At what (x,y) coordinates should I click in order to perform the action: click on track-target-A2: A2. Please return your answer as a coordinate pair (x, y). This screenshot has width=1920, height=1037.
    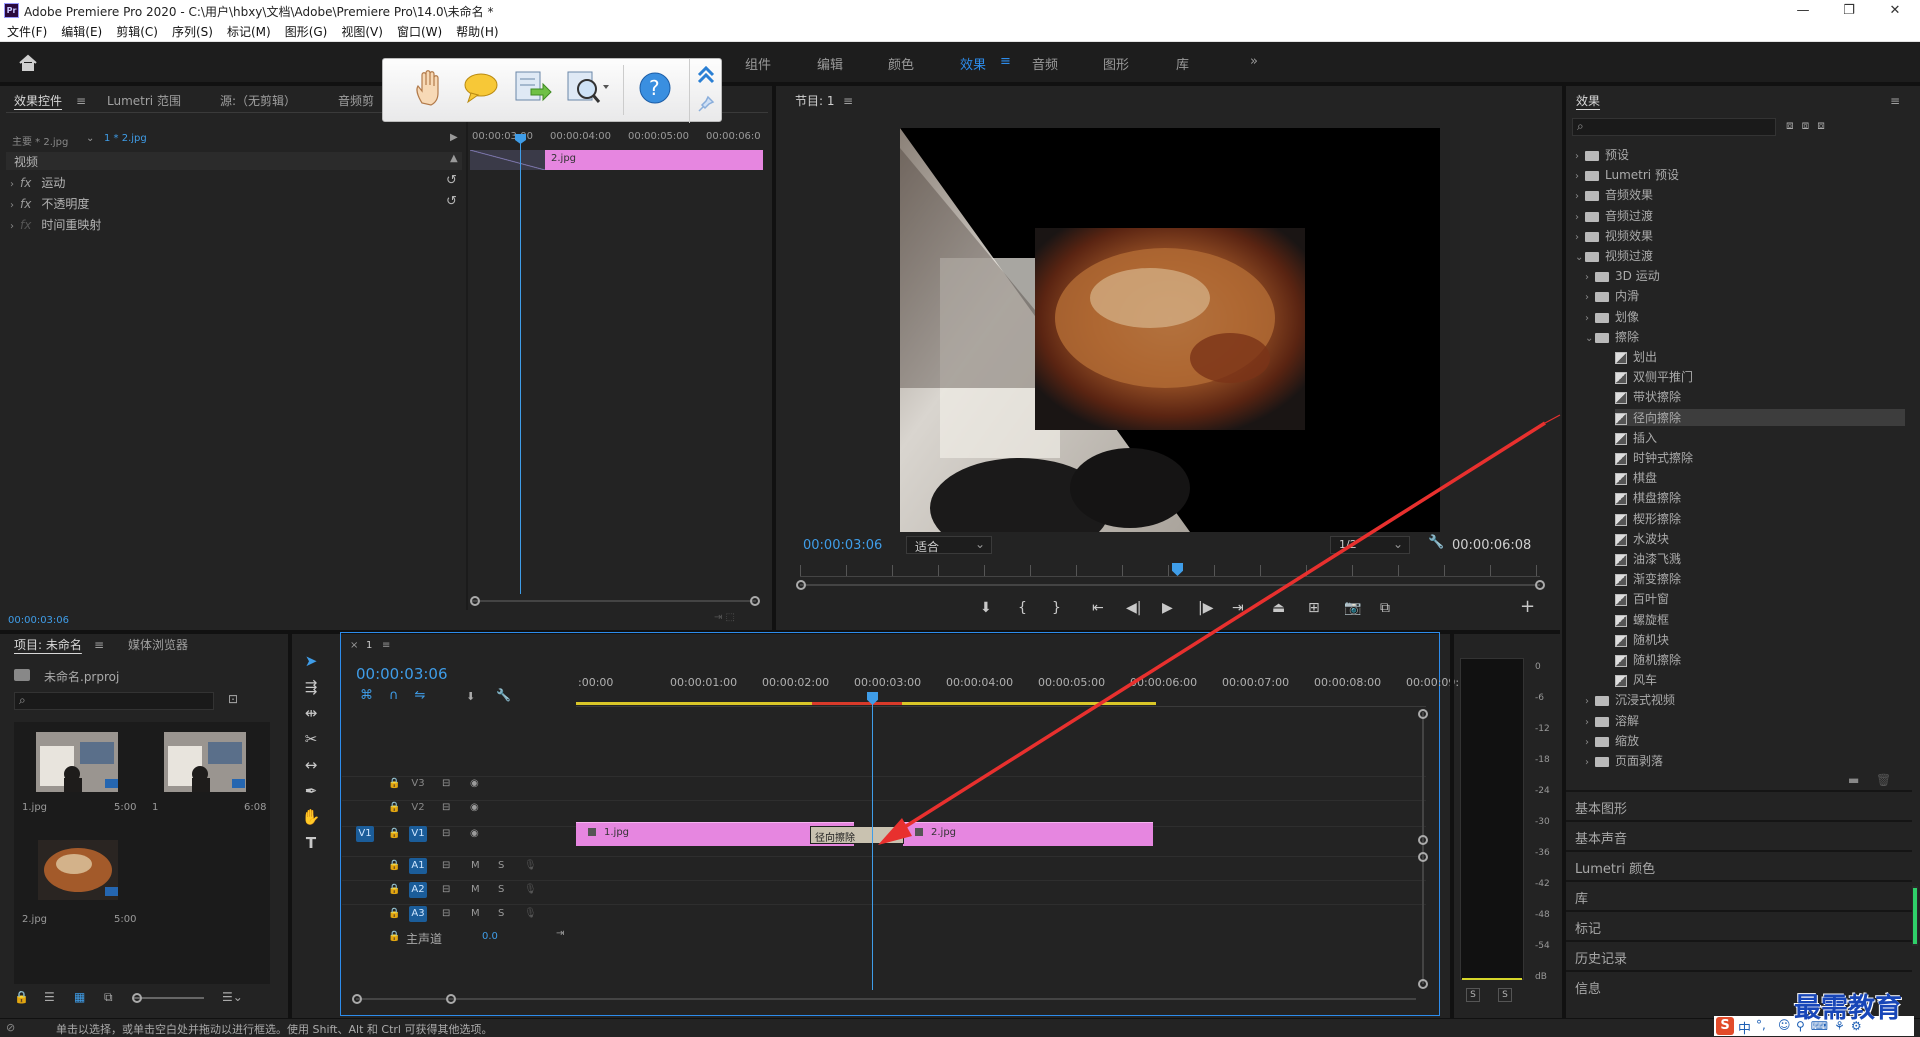
    Looking at the image, I should click on (418, 890).